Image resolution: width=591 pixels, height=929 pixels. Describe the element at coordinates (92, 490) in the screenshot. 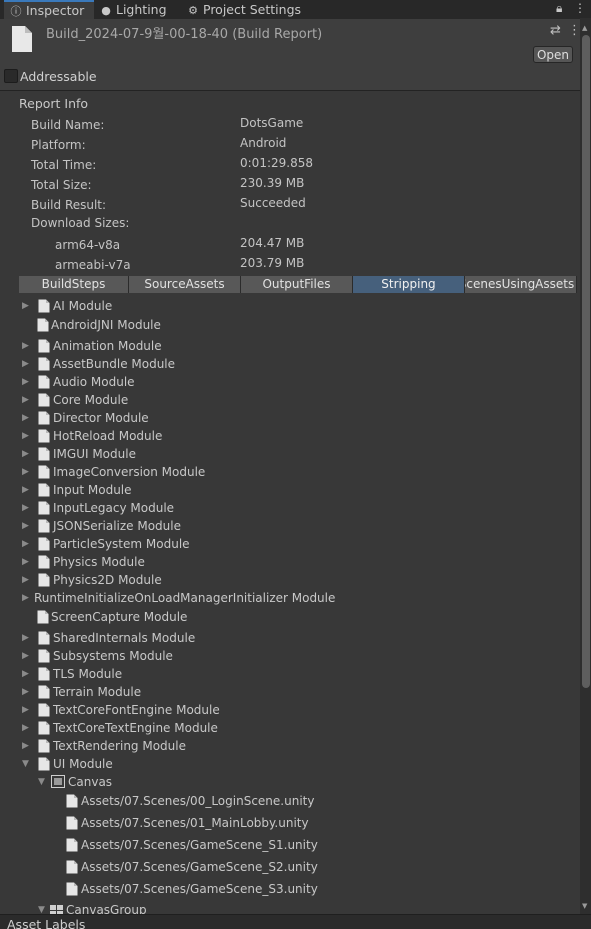

I see `module-label: Input Module` at that location.